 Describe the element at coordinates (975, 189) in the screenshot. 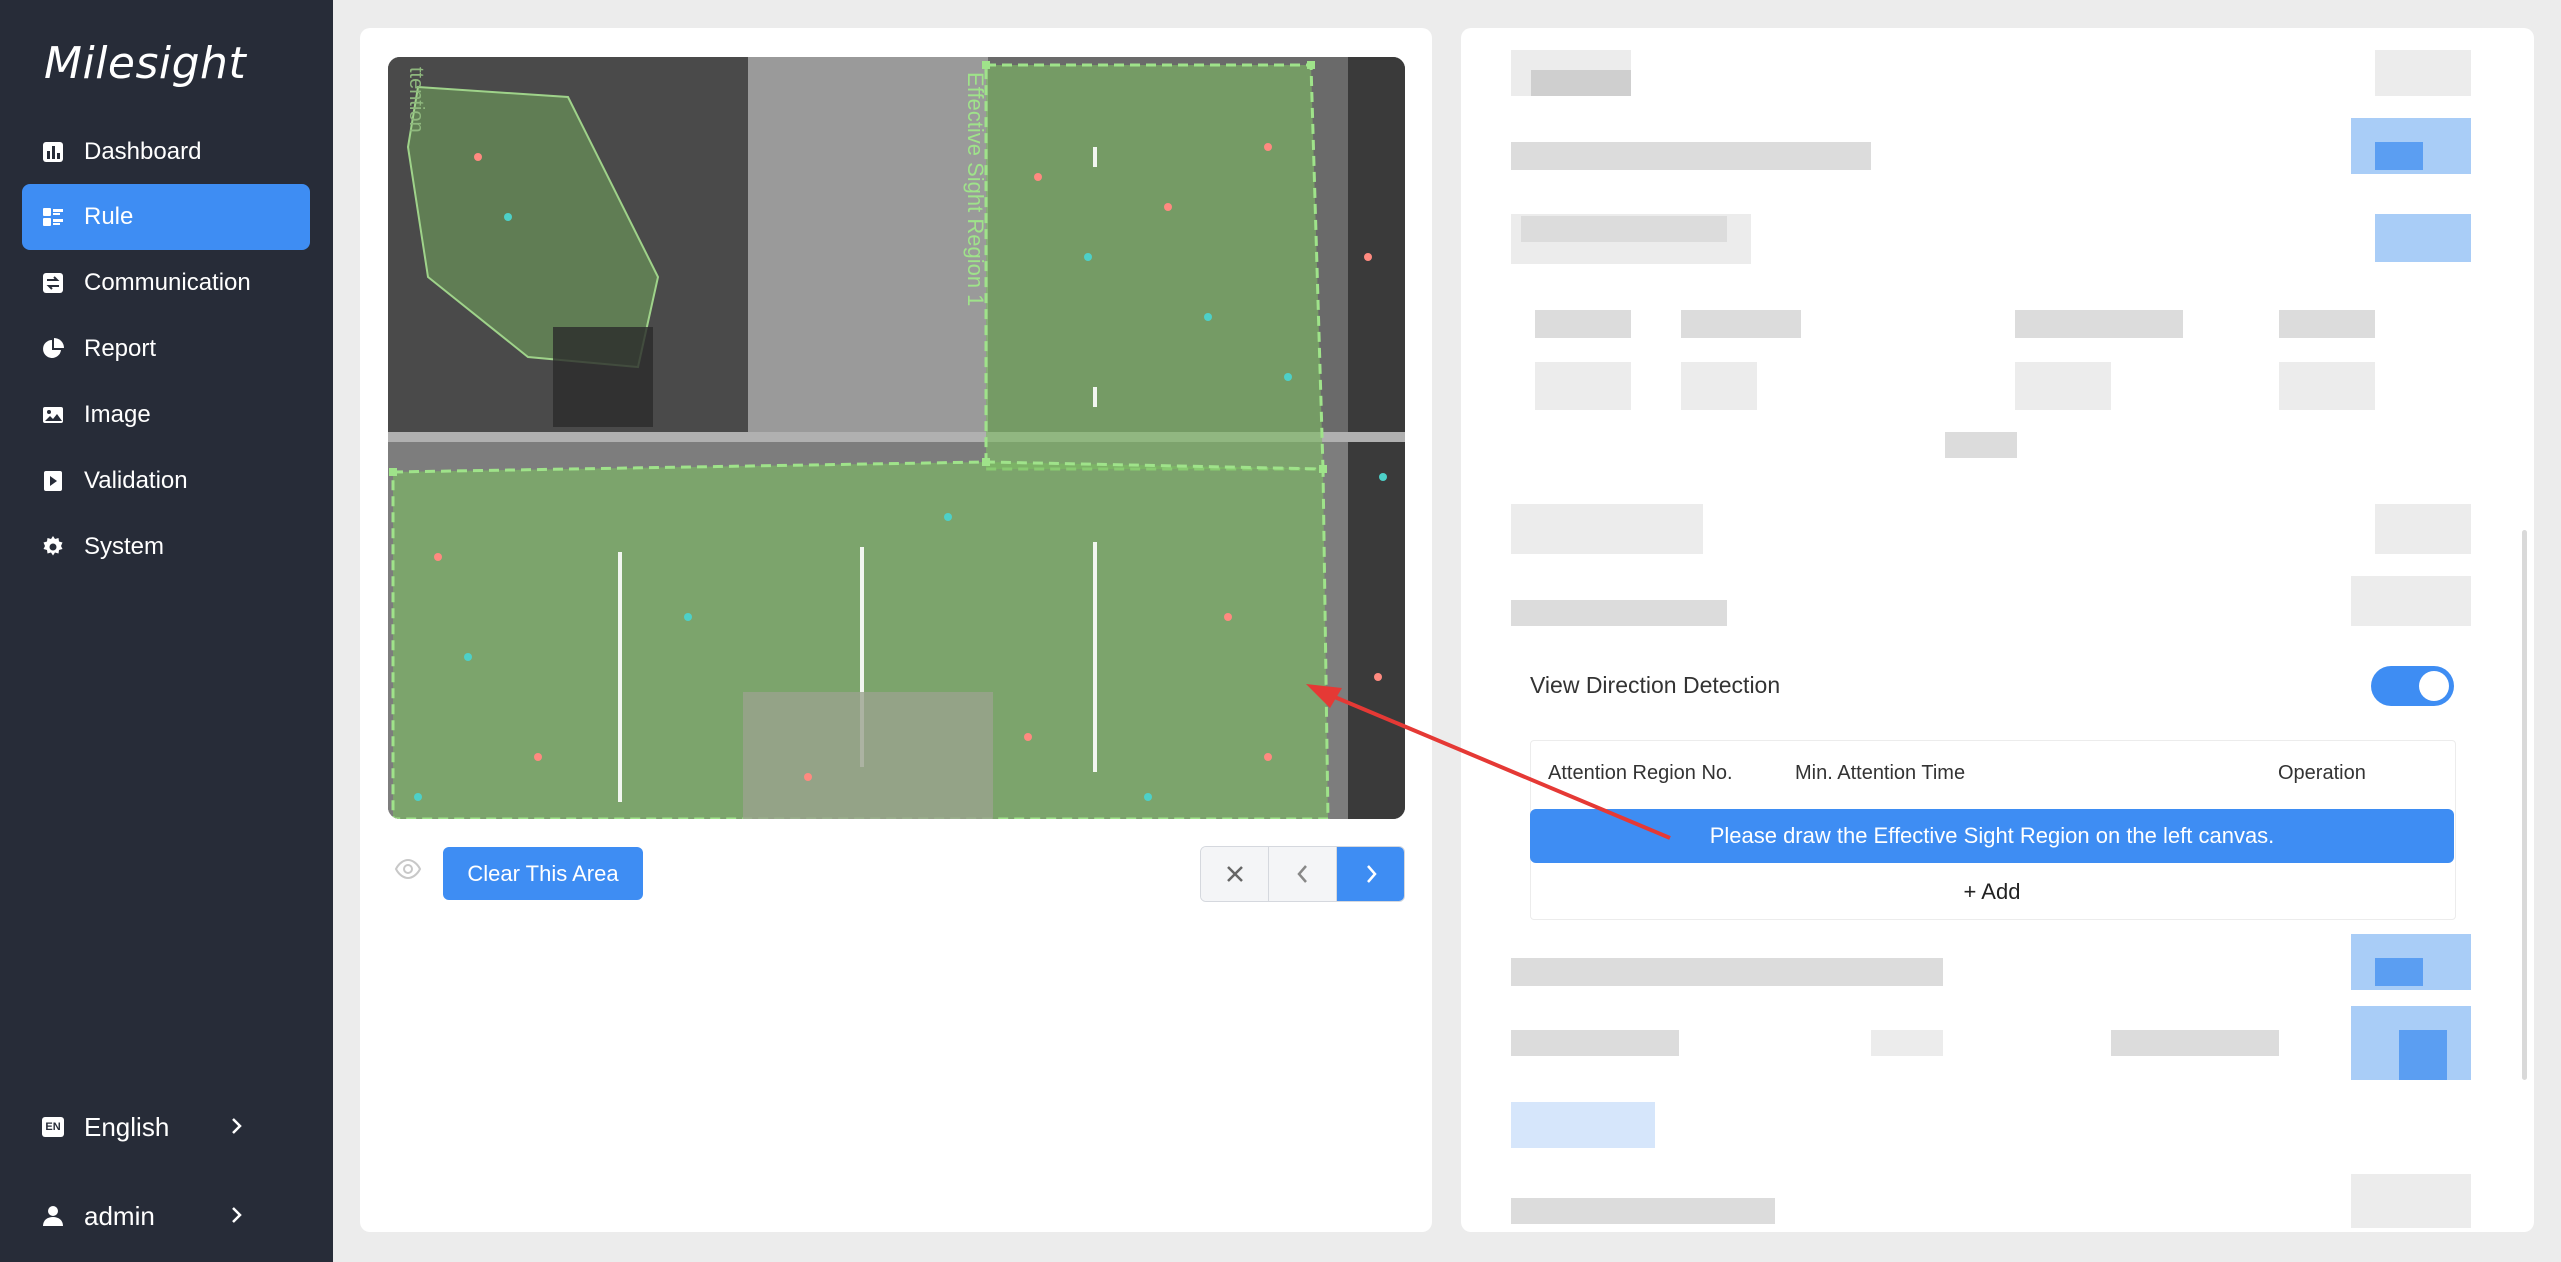

I see `region-label: Effective Sight Region 1` at that location.